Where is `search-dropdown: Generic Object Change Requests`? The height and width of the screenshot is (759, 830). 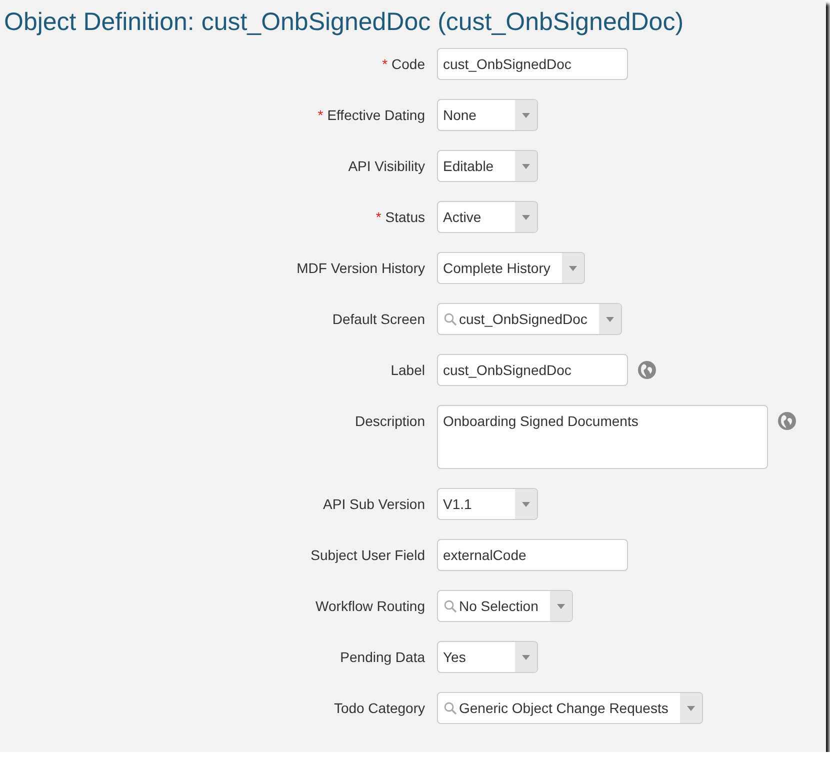 search-dropdown: Generic Object Change Requests is located at coordinates (570, 708).